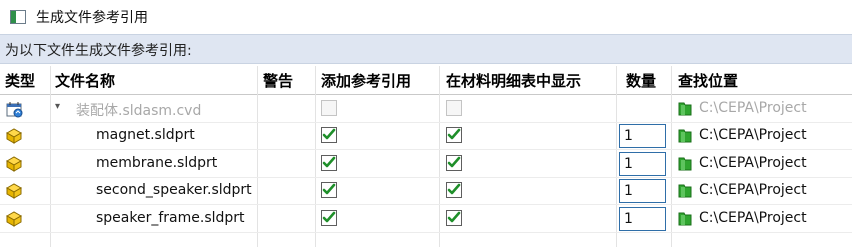 The image size is (852, 247). What do you see at coordinates (426, 219) in the screenshot?
I see `table-row: speaker_frame.sldprt 1 C:\CEPA\Project` at bounding box center [426, 219].